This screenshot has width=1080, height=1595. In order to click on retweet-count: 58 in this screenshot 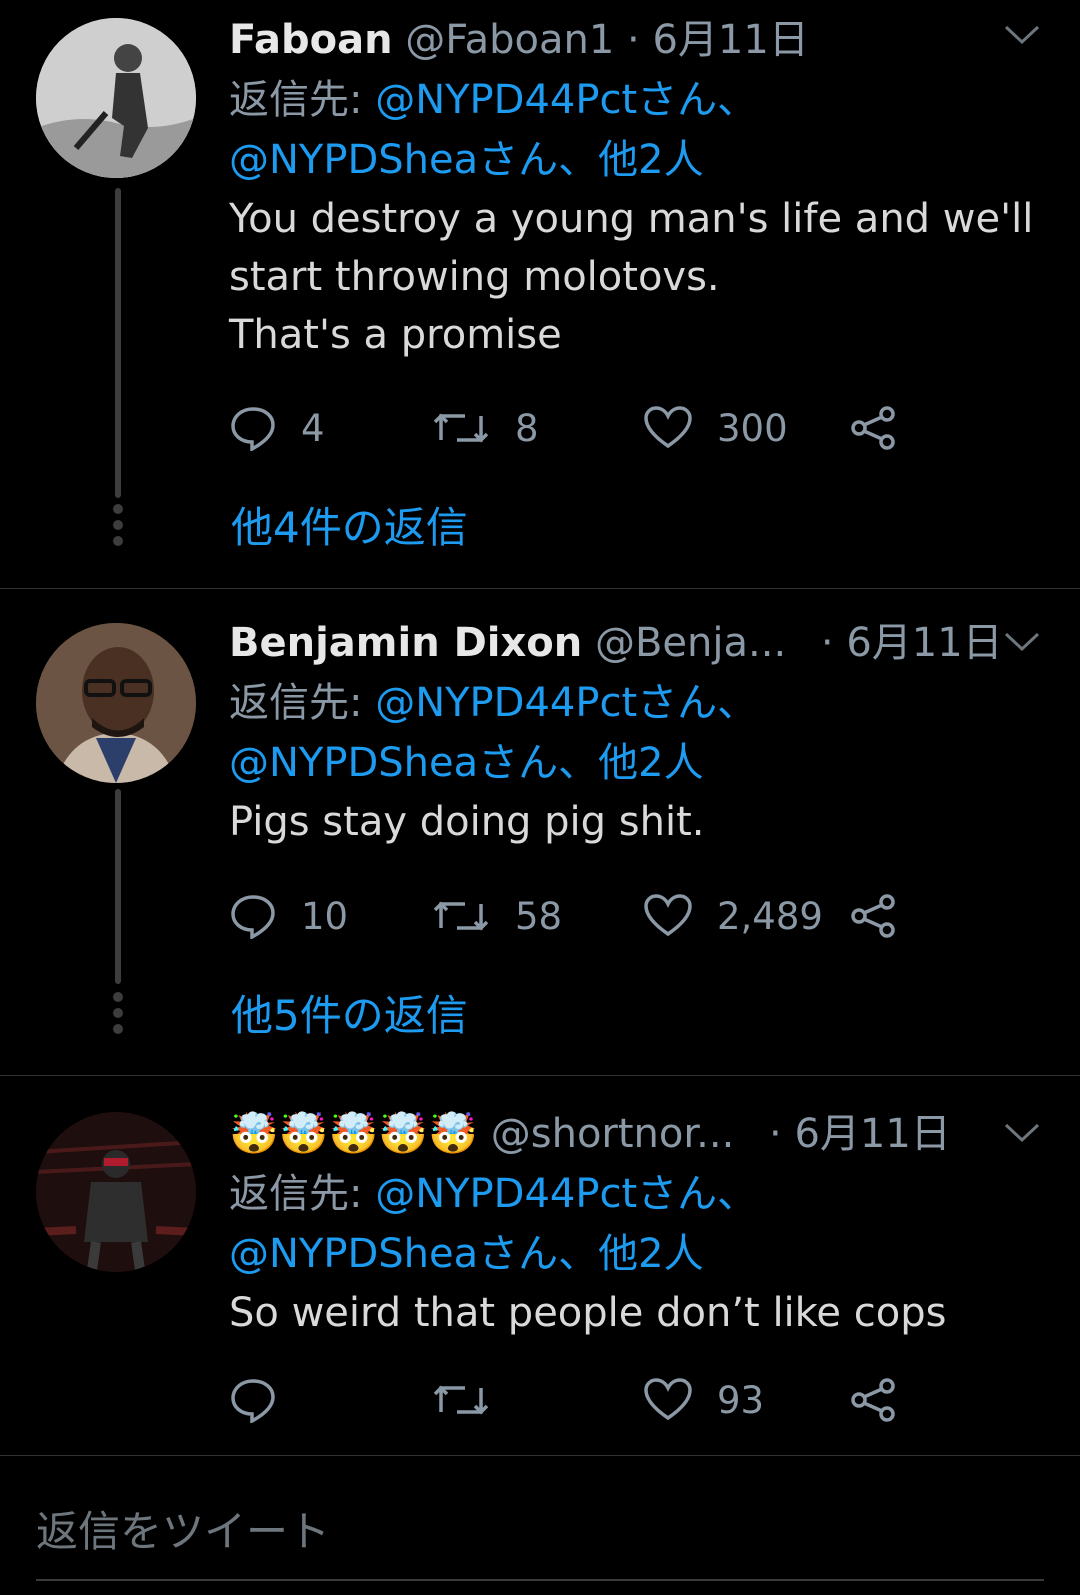, I will do `click(539, 916)`.